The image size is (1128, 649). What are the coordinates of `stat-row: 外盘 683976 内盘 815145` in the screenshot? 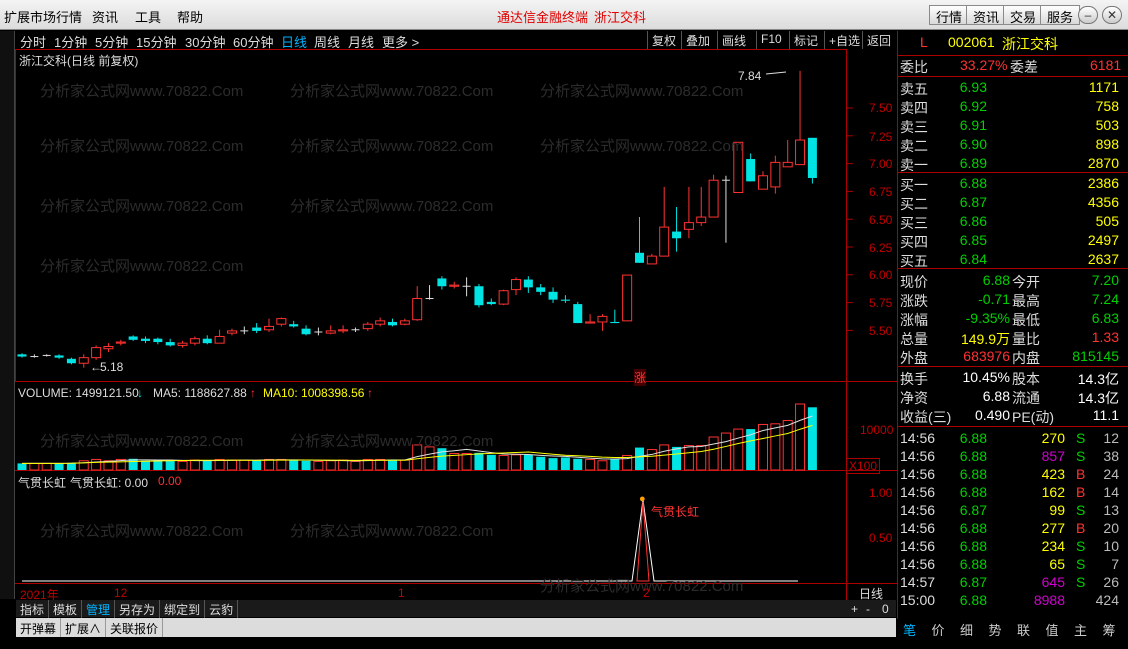 It's located at (1013, 356).